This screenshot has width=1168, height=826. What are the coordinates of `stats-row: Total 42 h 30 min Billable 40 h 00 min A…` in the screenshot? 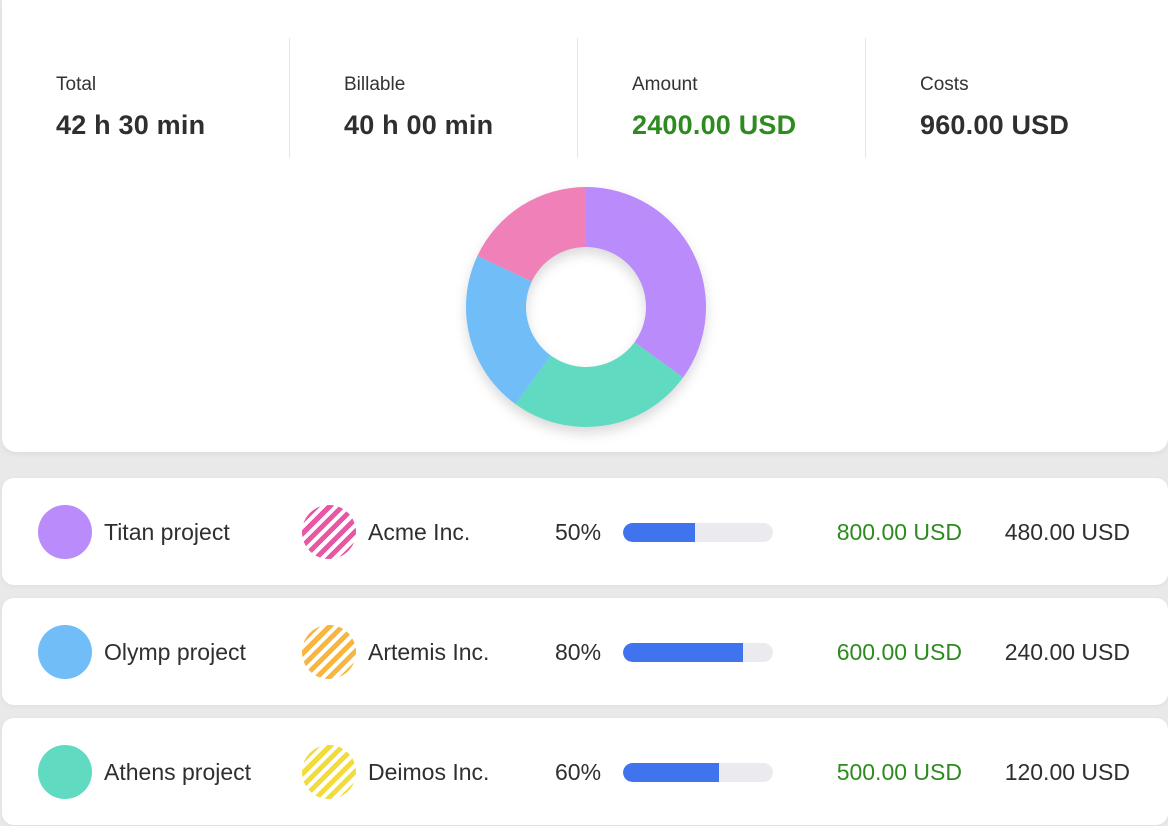 It's located at (585, 98).